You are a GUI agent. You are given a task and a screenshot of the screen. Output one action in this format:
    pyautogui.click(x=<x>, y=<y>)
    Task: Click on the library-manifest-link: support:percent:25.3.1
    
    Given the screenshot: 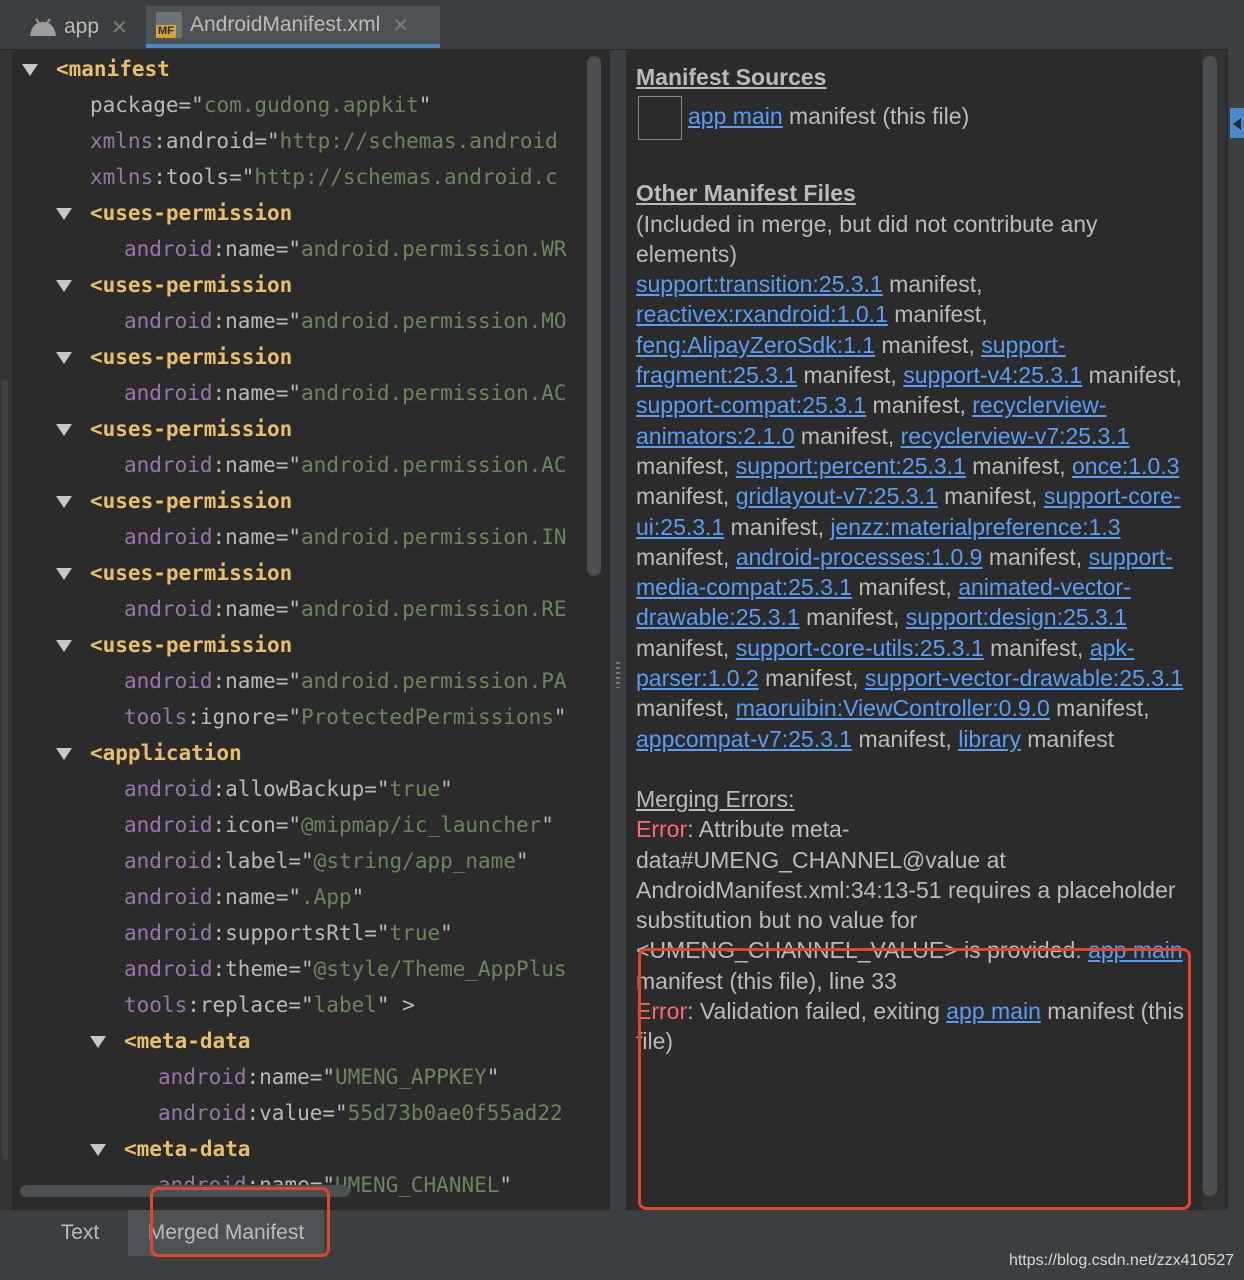 What is the action you would take?
    pyautogui.click(x=851, y=466)
    